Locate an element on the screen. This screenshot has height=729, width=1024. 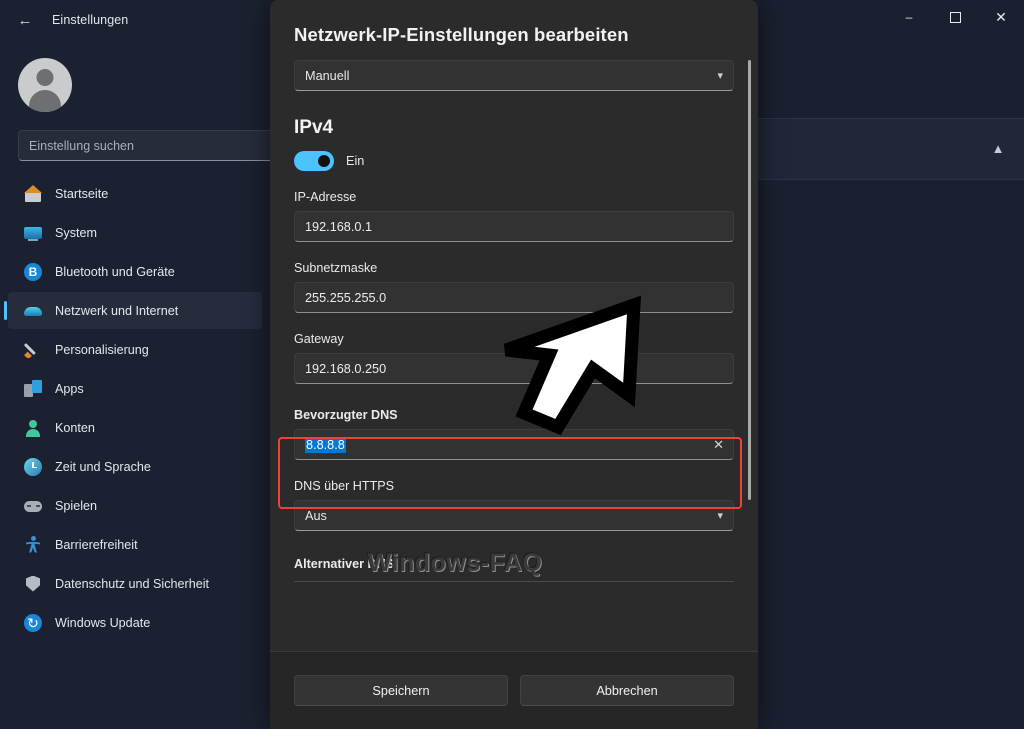
app-title: Einstellungen is located at coordinates (90, 20).